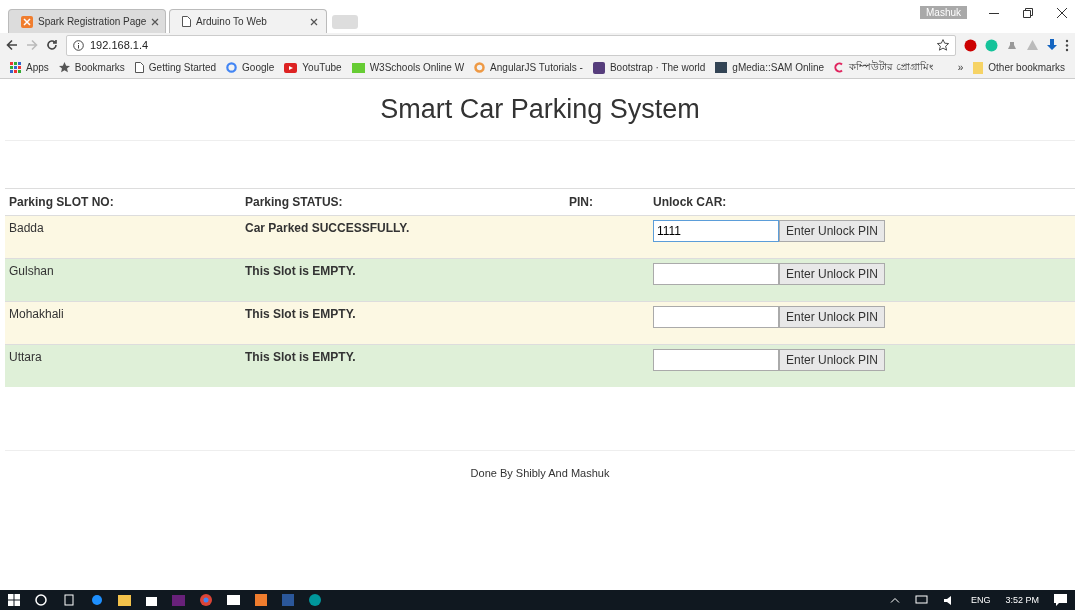 The height and width of the screenshot is (610, 1075). Describe the element at coordinates (408, 67) in the screenshot. I see `bookmark-link: W3Schools Online W` at that location.